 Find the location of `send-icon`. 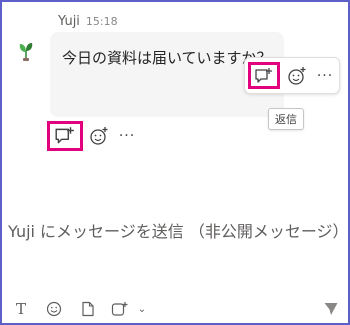

send-icon is located at coordinates (331, 309).